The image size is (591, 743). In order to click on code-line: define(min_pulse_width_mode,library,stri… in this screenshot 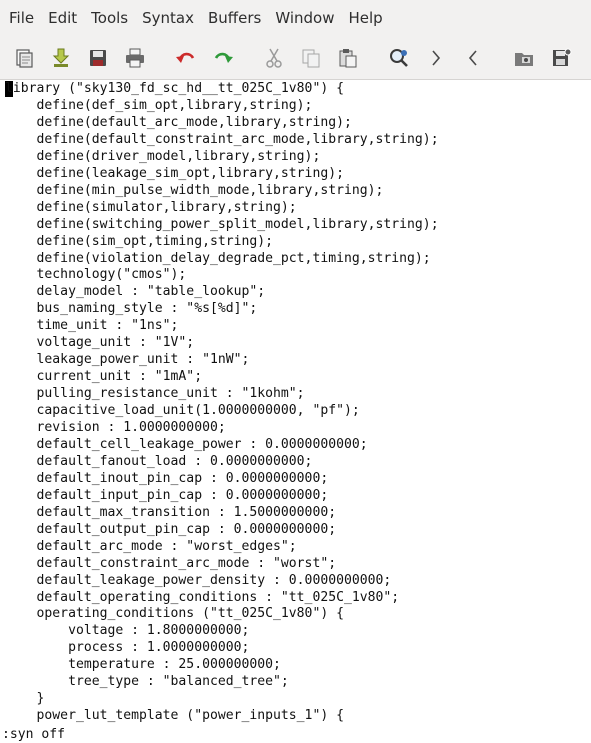, I will do `click(194, 190)`.